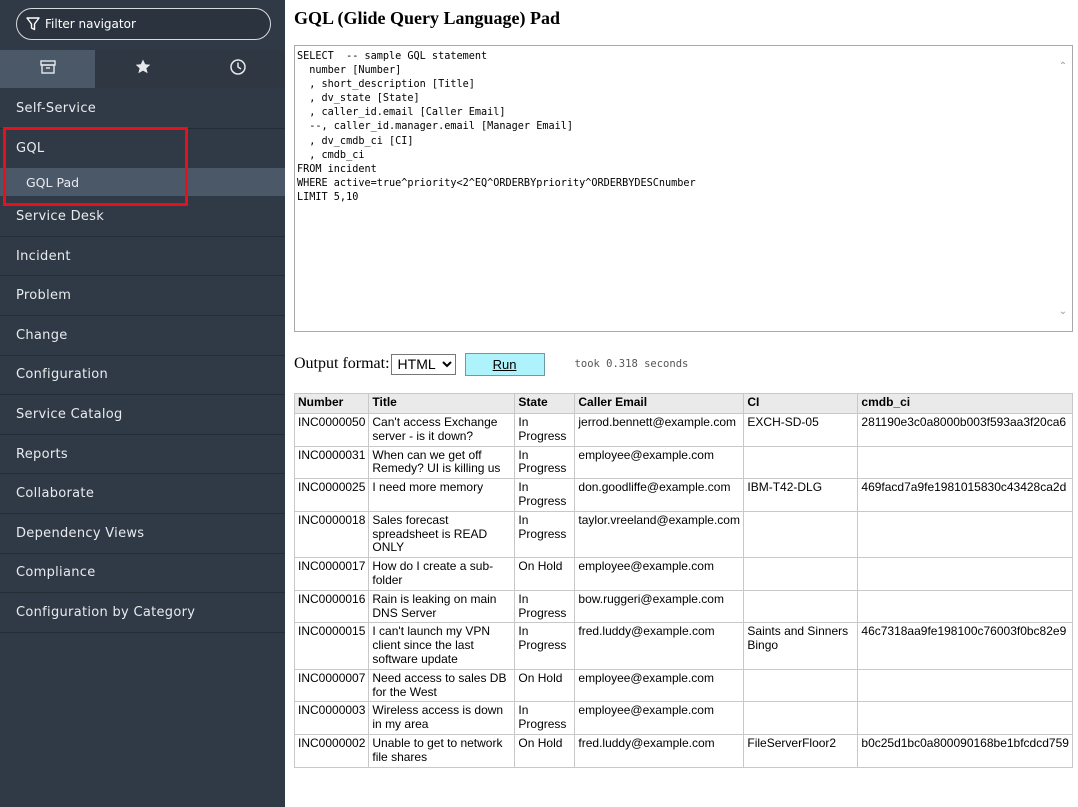  I want to click on cell-cmdb-ci: b0c25d1bc0a800090168be1bfcdcd759, so click(965, 750).